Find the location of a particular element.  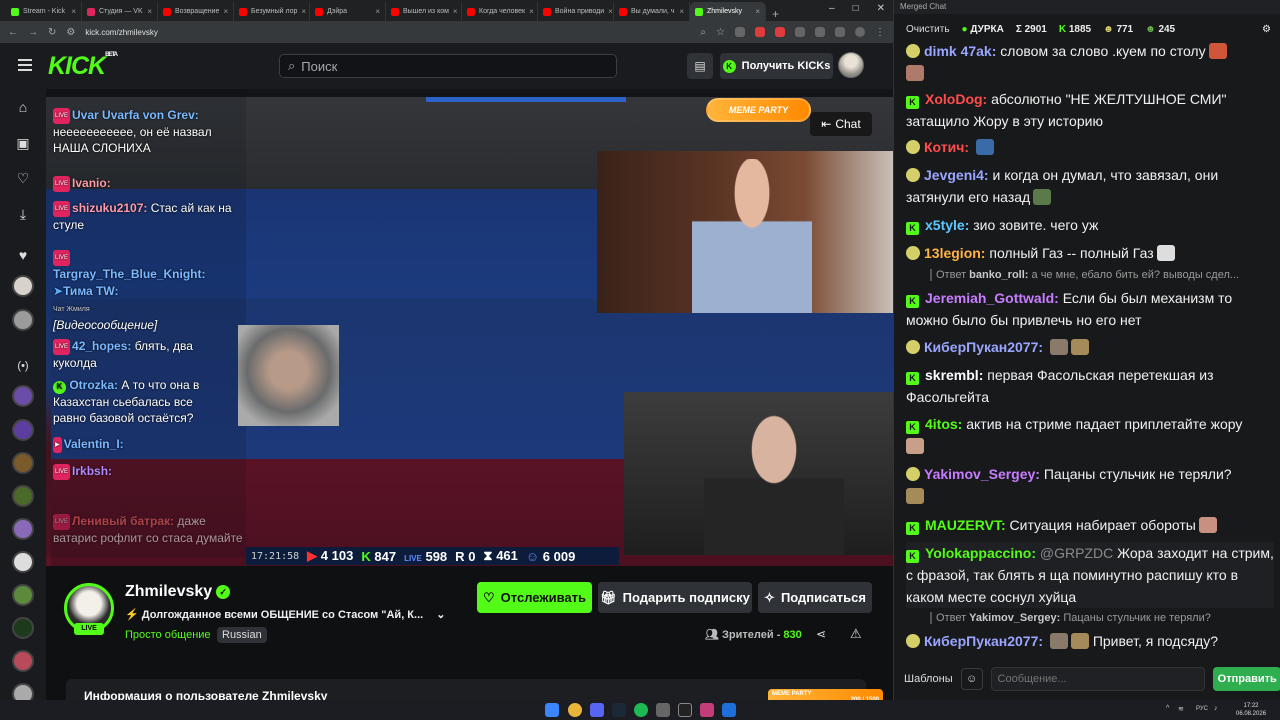

browser-tab: Вы думали, ч × is located at coordinates (652, 11).